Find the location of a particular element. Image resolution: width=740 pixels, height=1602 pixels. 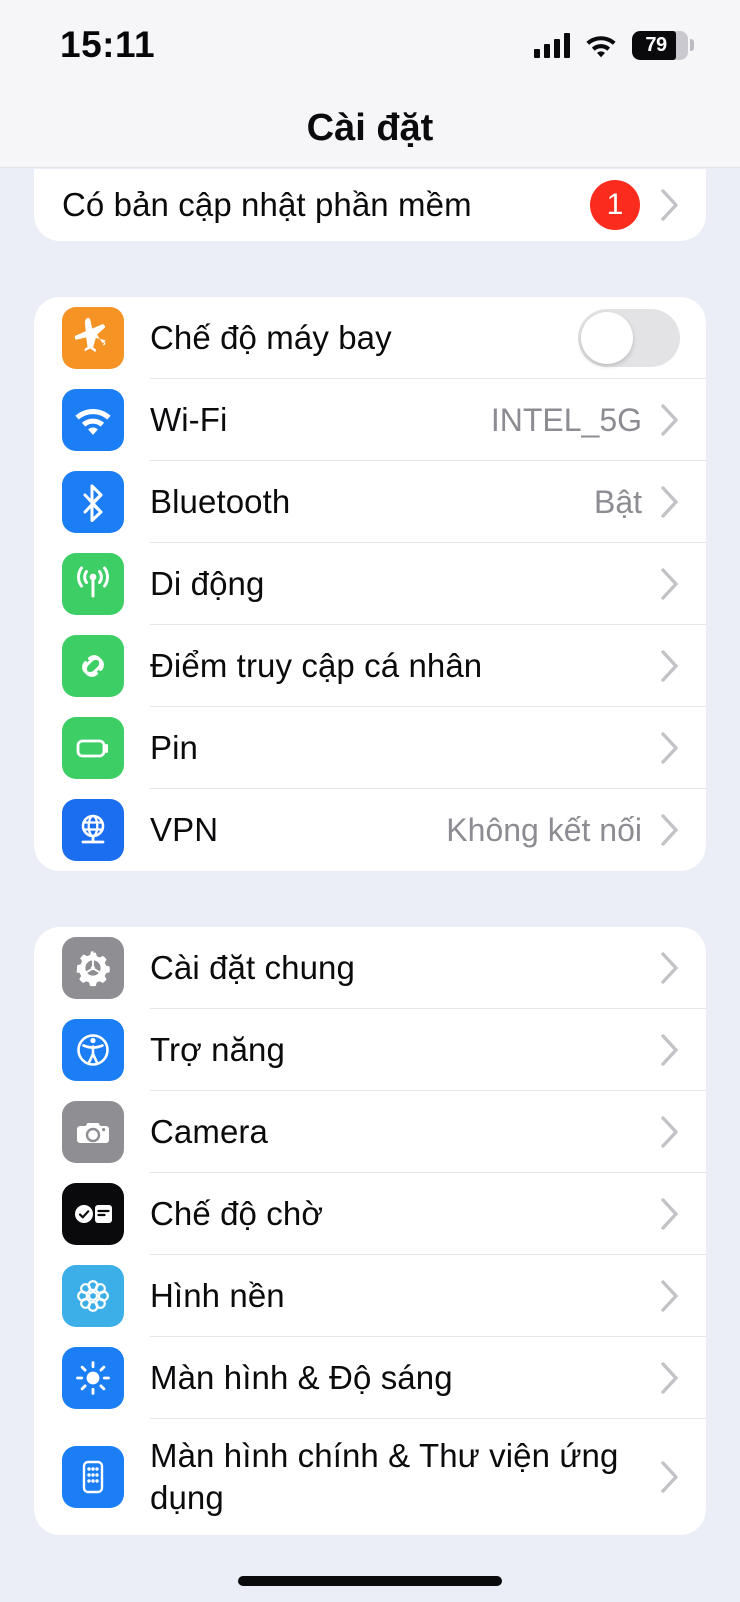

status-time: 15:11 is located at coordinates (108, 44).